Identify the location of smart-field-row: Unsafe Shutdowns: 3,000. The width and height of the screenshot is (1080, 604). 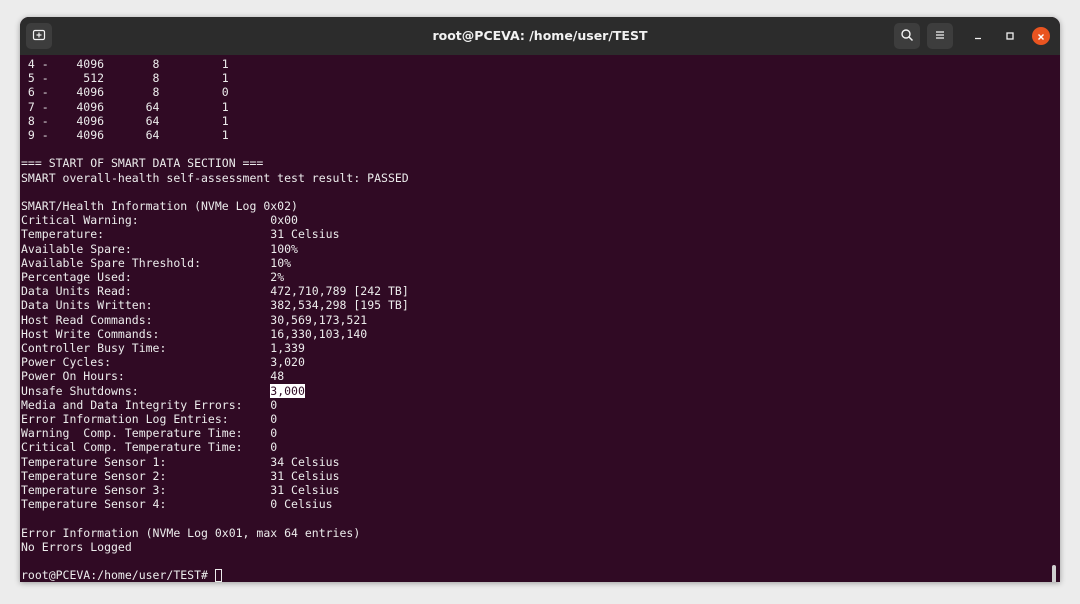
(163, 390).